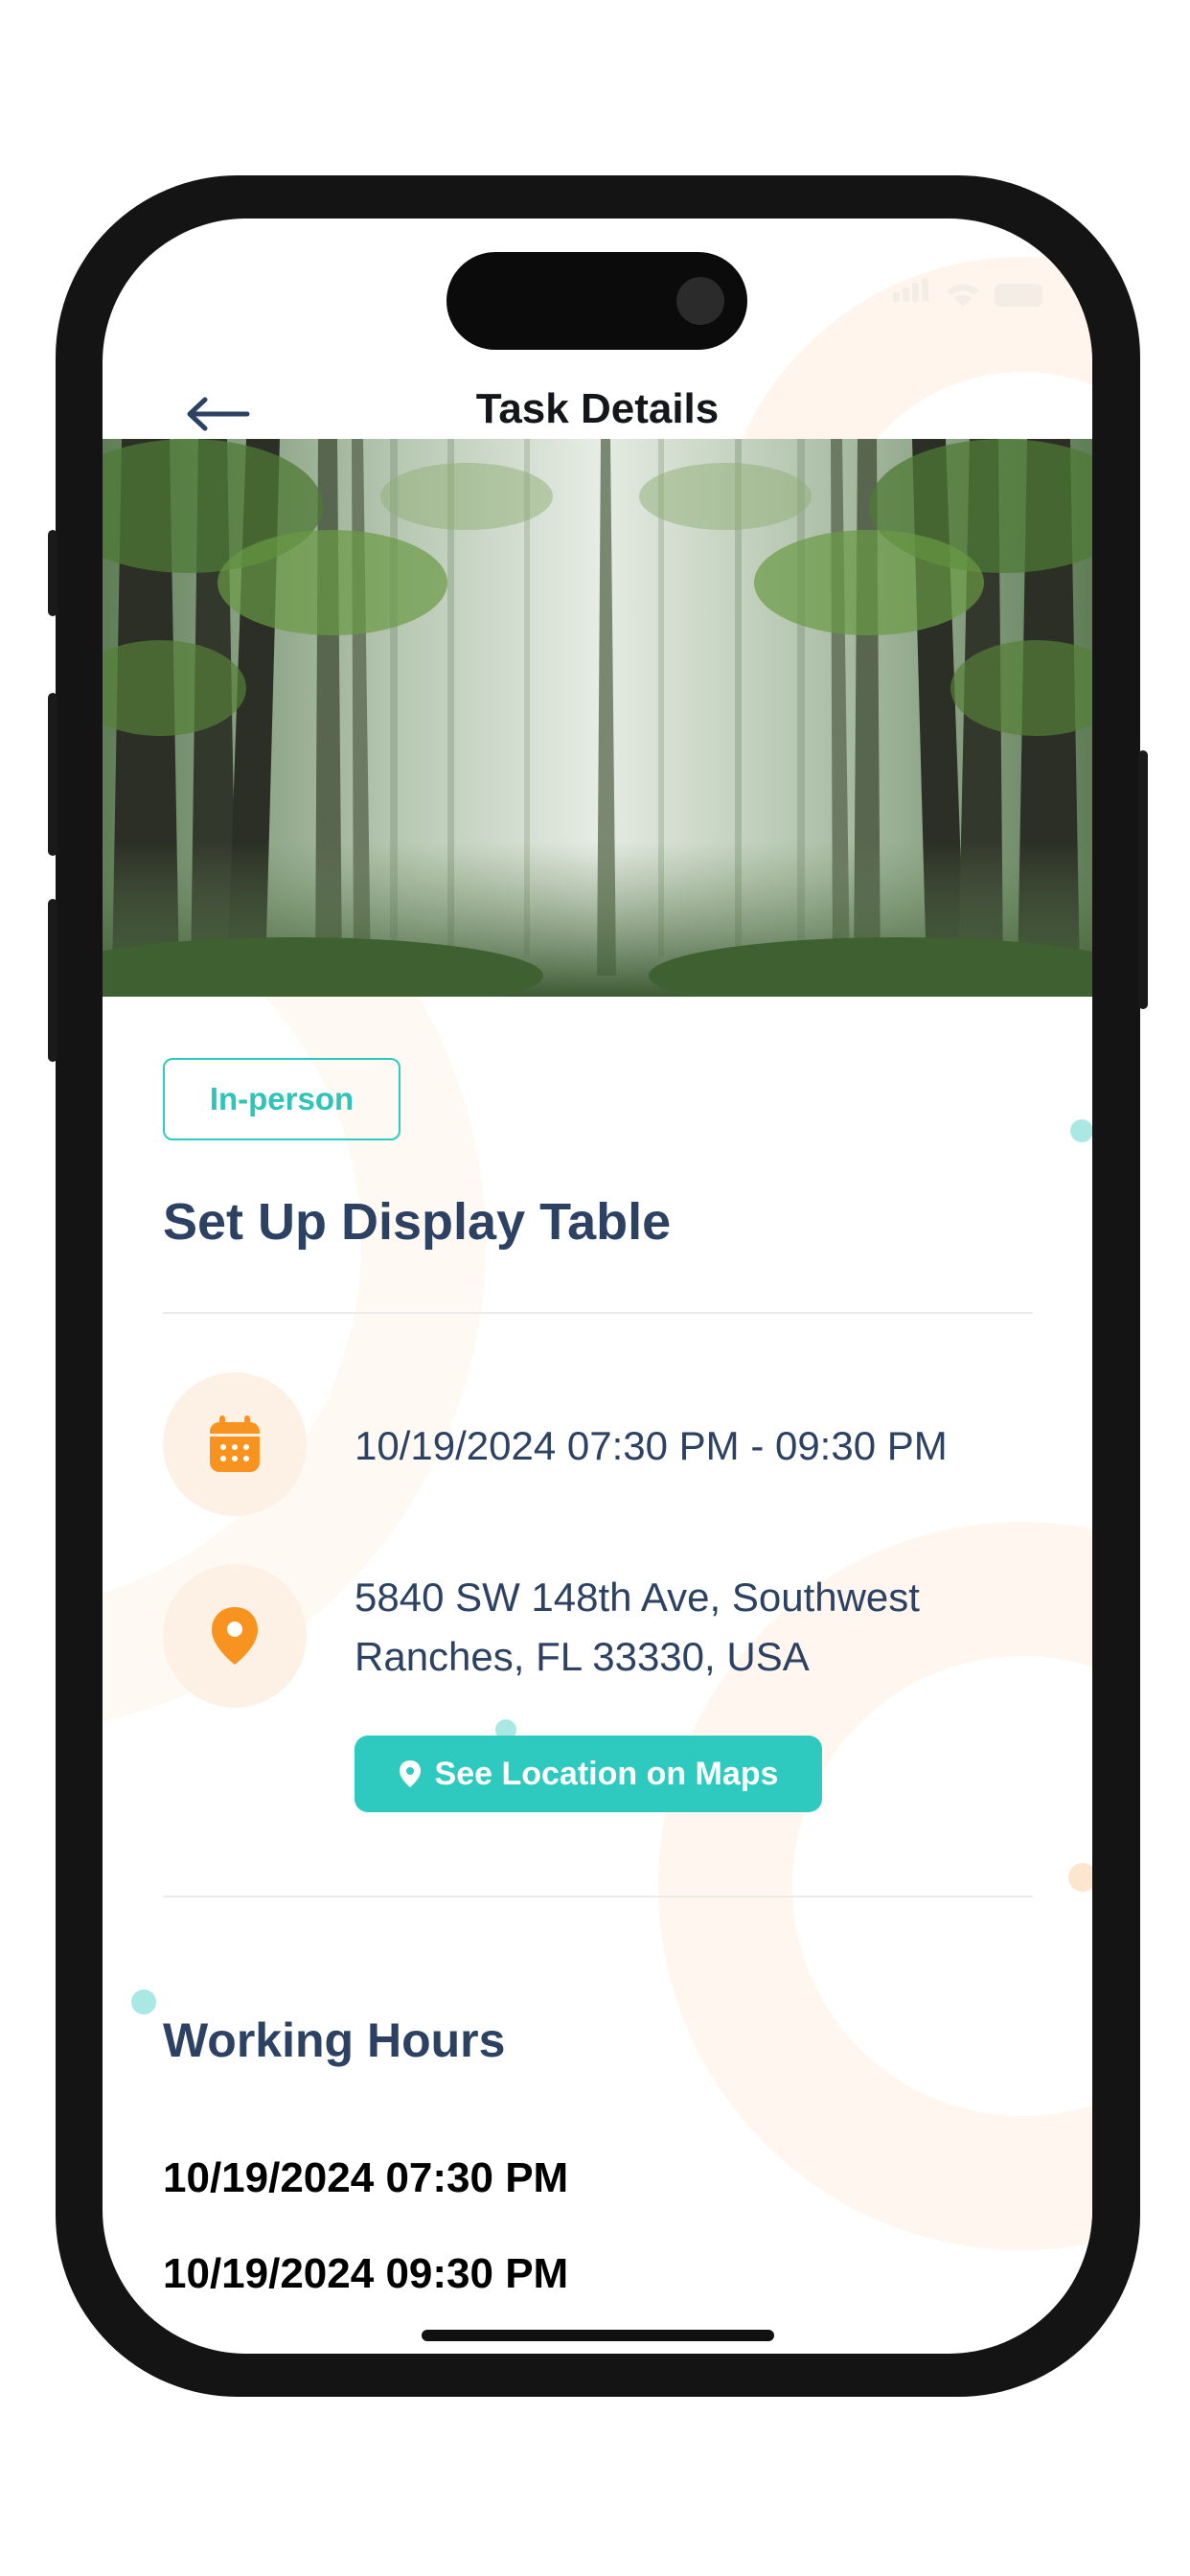  Describe the element at coordinates (606, 1773) in the screenshot. I see `maps-button-label: See Location on Maps` at that location.